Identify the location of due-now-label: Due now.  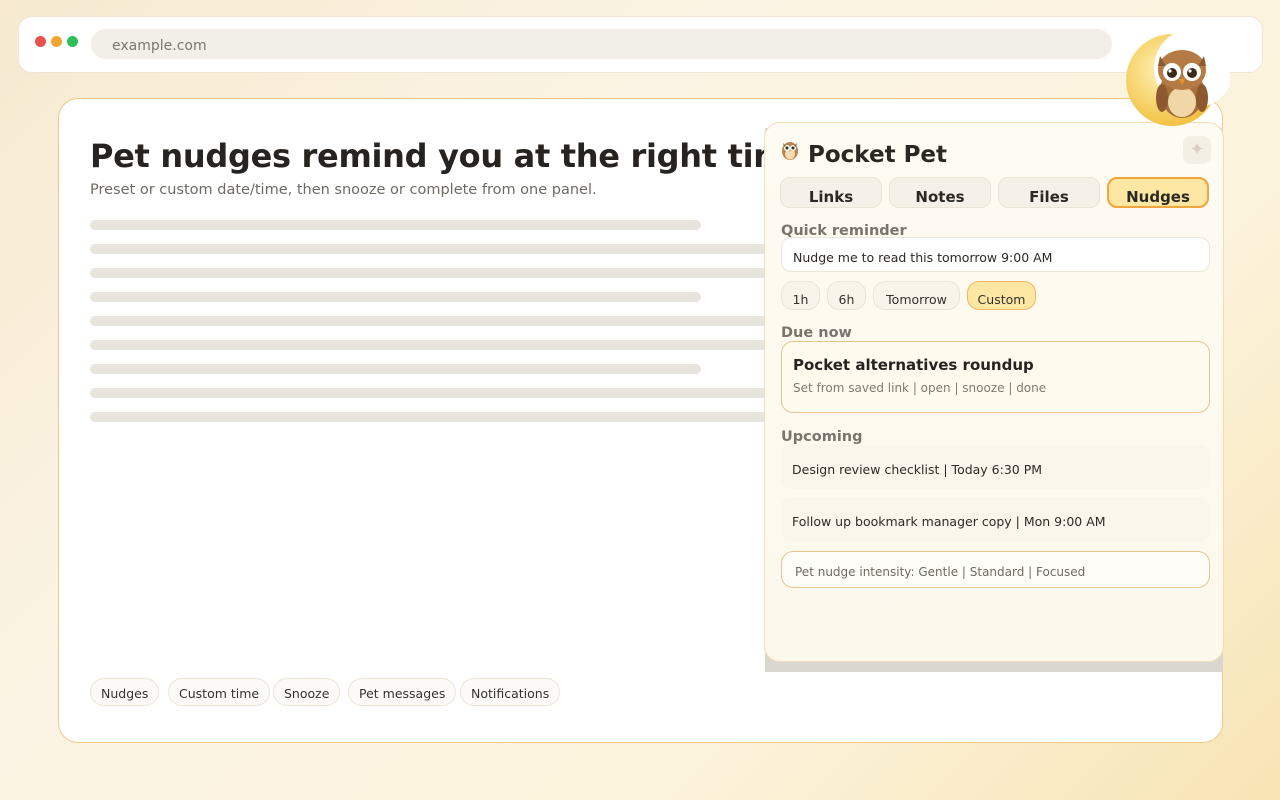
(816, 333).